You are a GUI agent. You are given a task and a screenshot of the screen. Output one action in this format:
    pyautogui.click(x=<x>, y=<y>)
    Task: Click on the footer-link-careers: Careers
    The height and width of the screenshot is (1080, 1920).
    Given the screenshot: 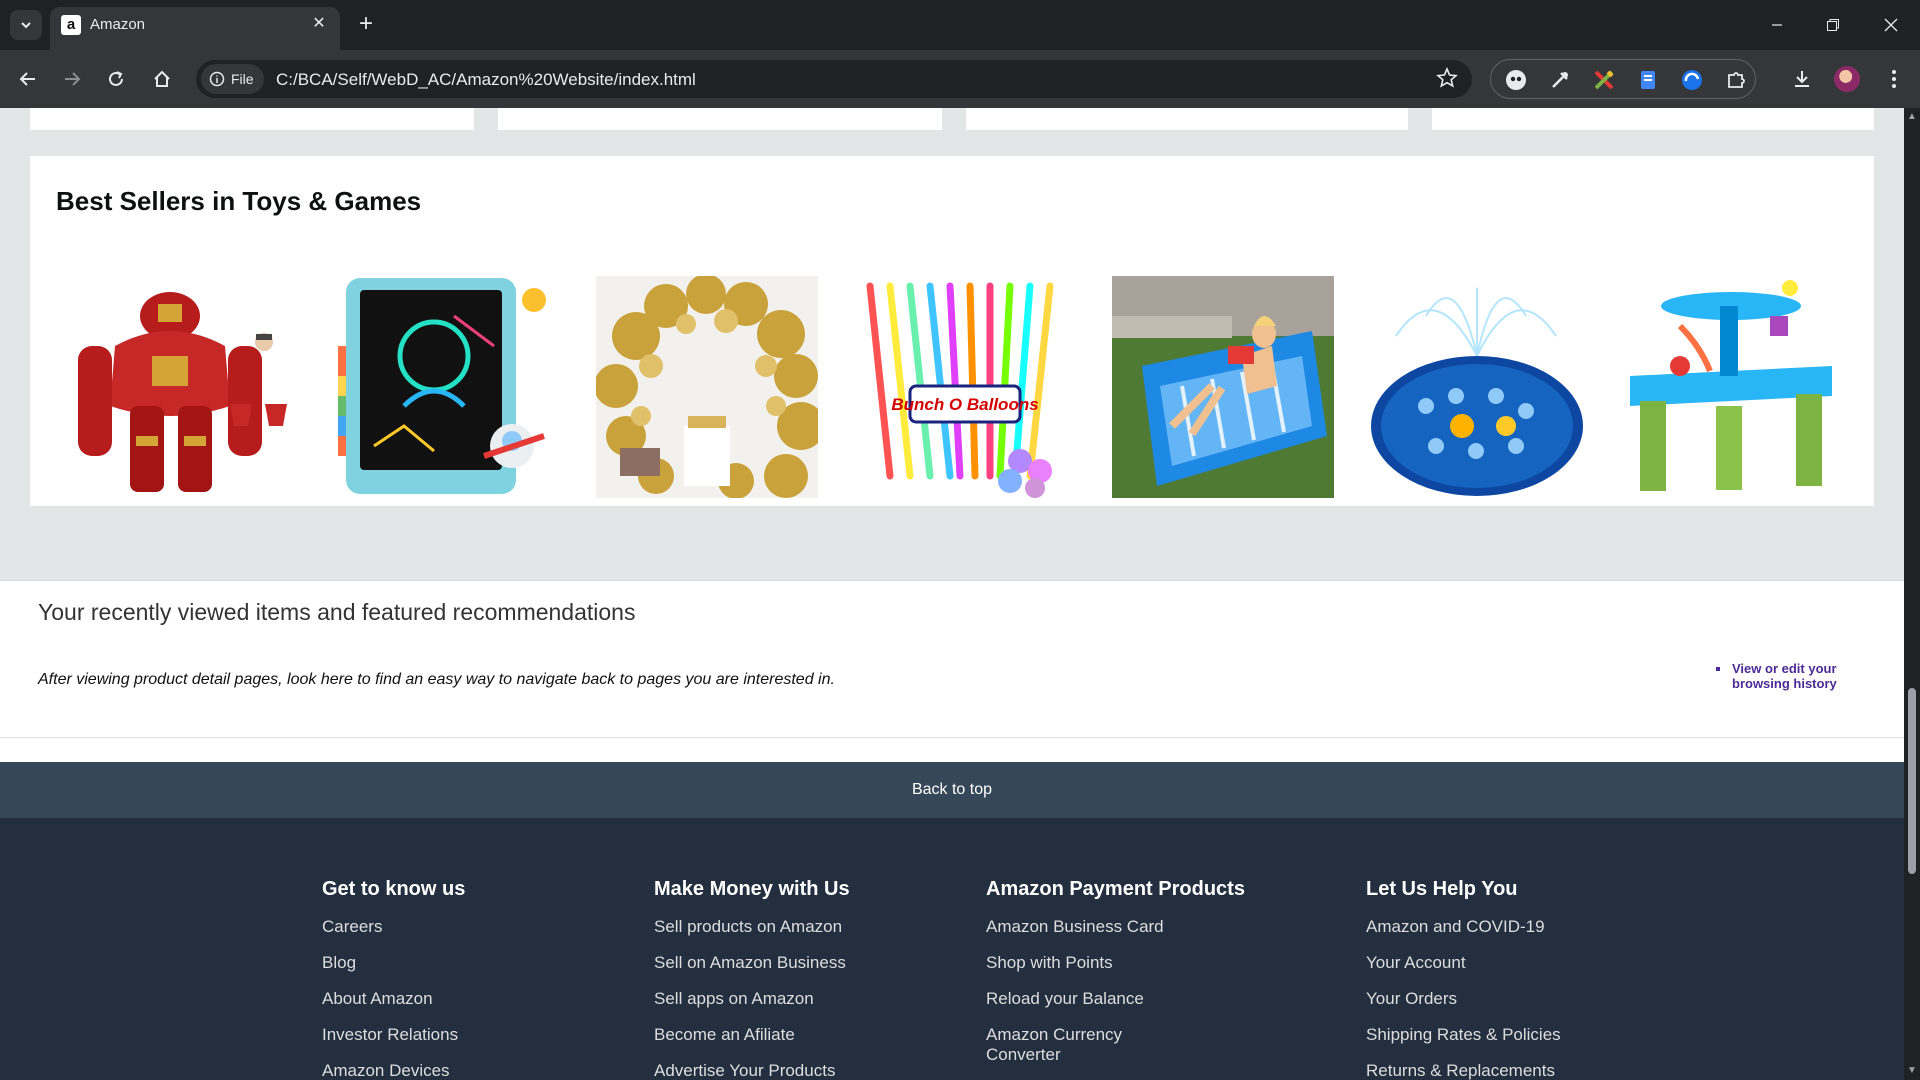 What is the action you would take?
    pyautogui.click(x=393, y=927)
    